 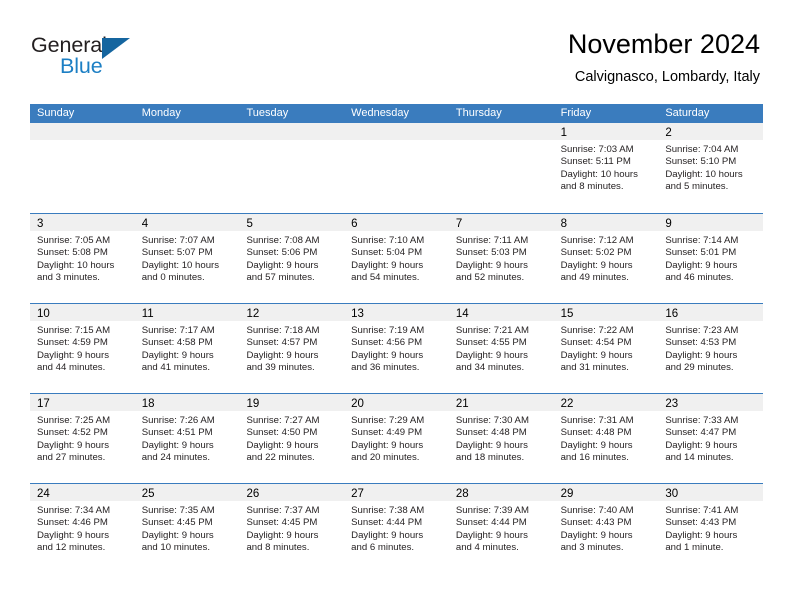 I want to click on daylight-text-line2: and 18 minutes., so click(x=490, y=458).